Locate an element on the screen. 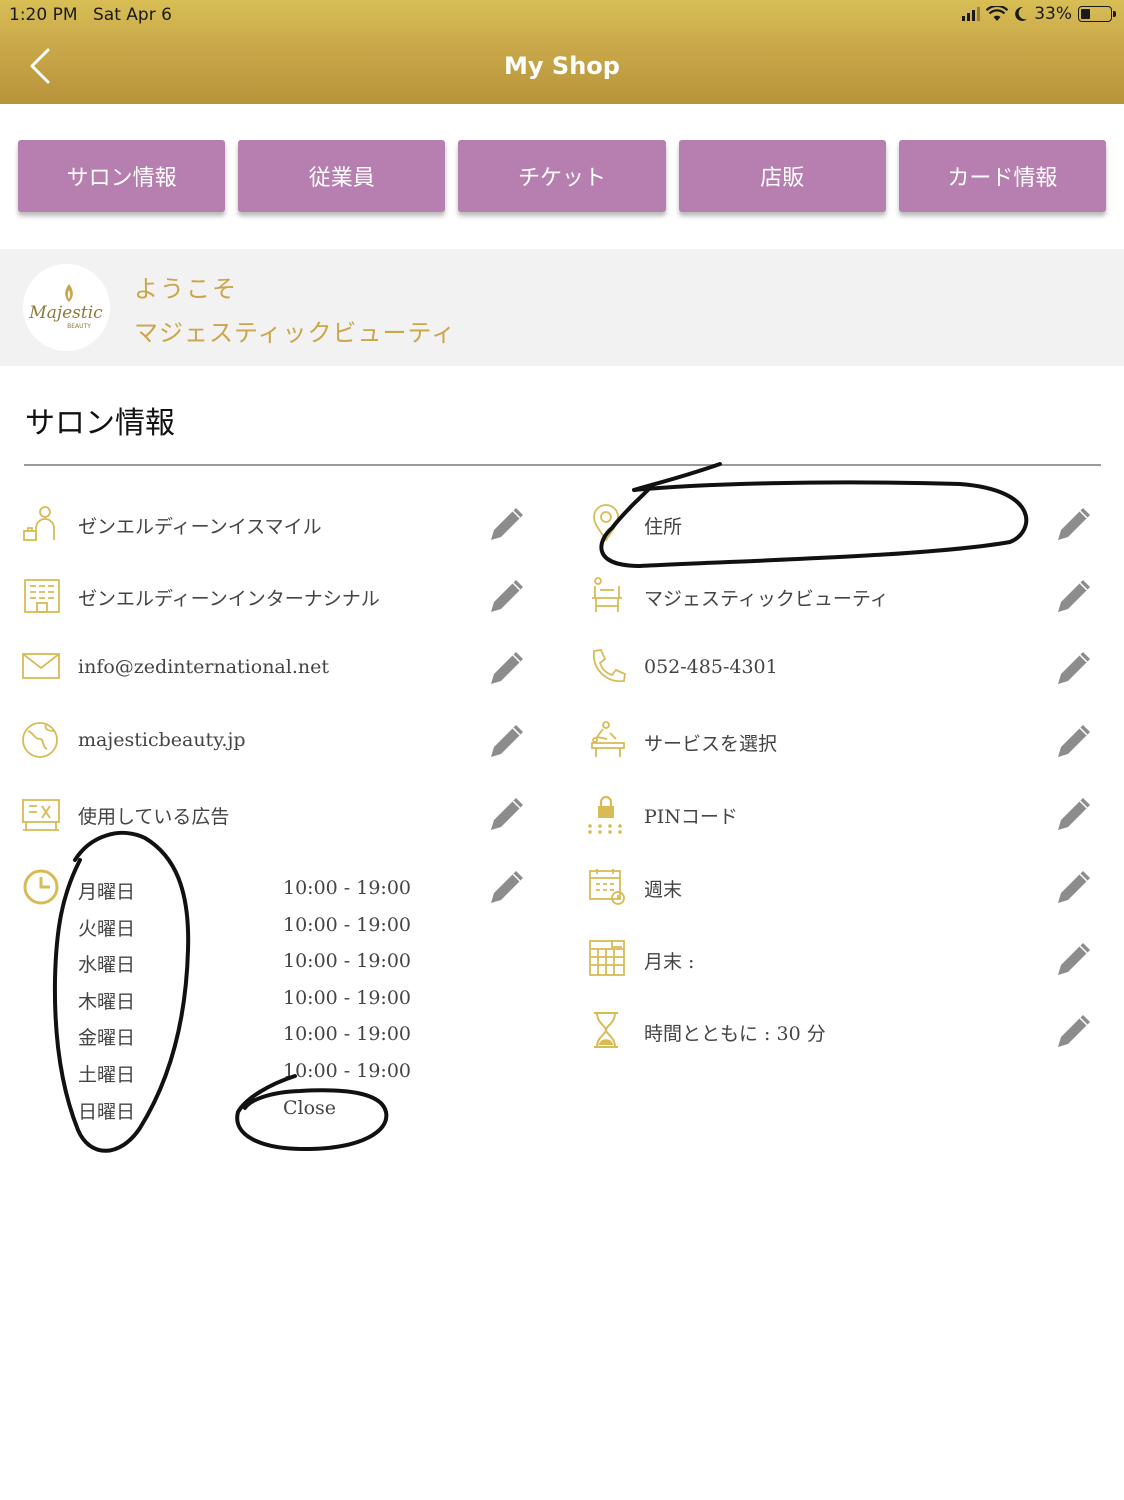  salon-name-label: マジェスティックビューティ is located at coordinates (766, 599).